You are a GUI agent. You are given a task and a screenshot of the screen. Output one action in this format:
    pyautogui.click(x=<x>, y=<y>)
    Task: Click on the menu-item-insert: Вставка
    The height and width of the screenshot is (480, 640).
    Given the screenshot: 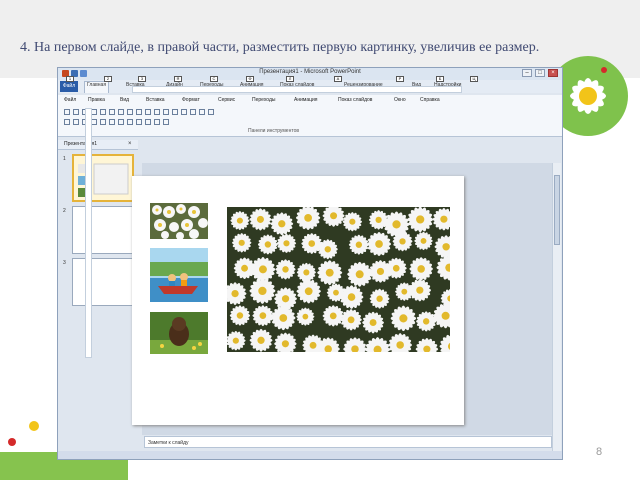 What is the action you would take?
    pyautogui.click(x=155, y=100)
    